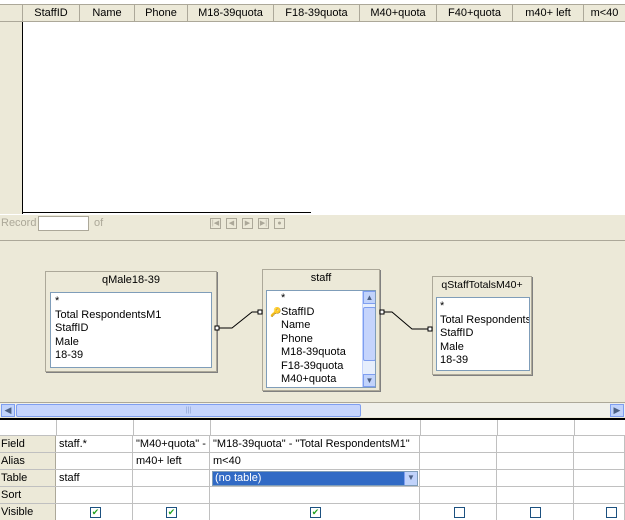 This screenshot has width=625, height=520. Describe the element at coordinates (276, 312) in the screenshot. I see `primary-key-icon: 🔑` at that location.